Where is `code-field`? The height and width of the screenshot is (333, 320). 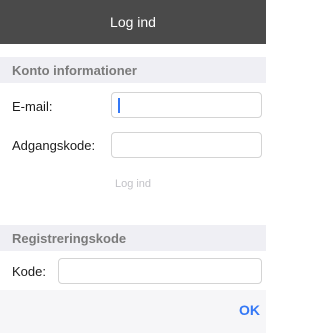
code-field is located at coordinates (160, 271).